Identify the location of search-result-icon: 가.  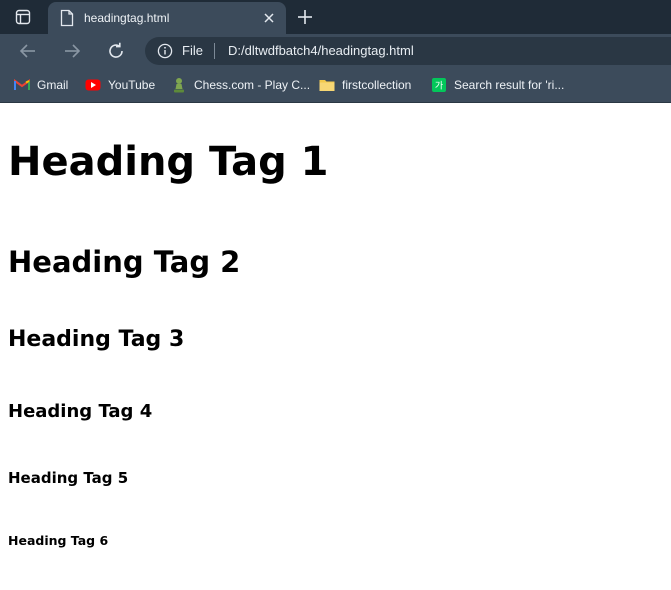
(439, 85).